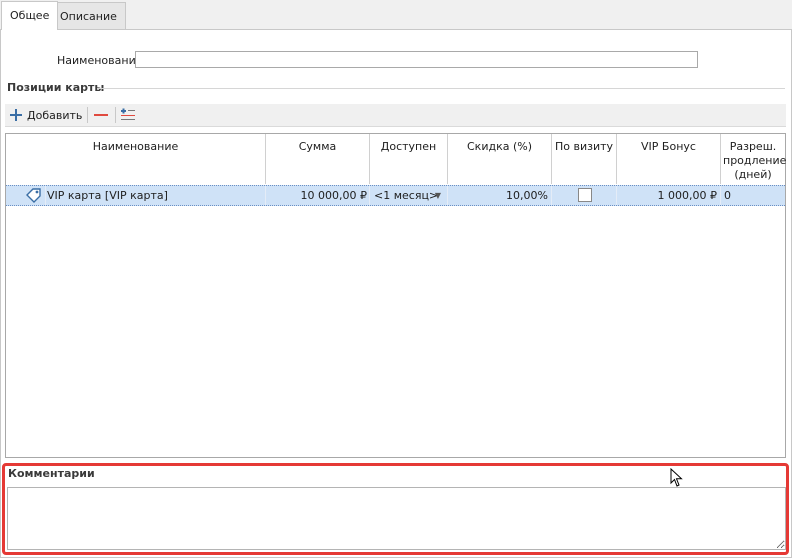  I want to click on tag-icon, so click(33, 195).